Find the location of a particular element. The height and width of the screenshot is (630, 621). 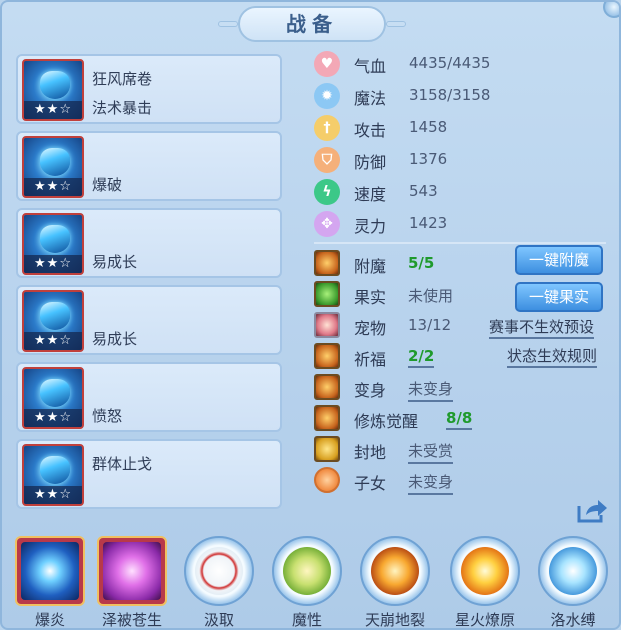

skill-tianbengdilie is located at coordinates (395, 571).